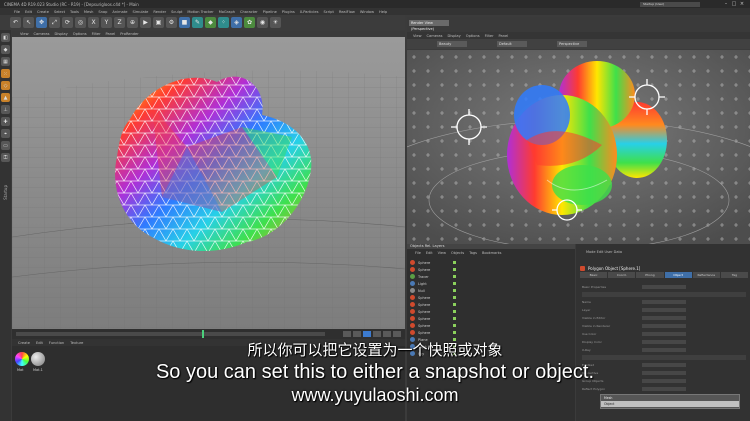  Describe the element at coordinates (80, 22) in the screenshot. I see `recent-tool-icon: ◎` at that location.